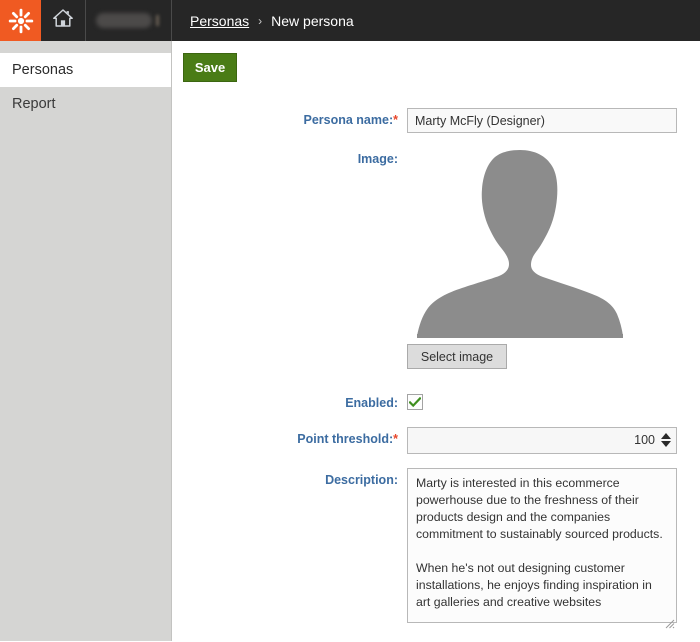 Image resolution: width=700 pixels, height=642 pixels. What do you see at coordinates (670, 622) in the screenshot?
I see `resize-handle-icon` at bounding box center [670, 622].